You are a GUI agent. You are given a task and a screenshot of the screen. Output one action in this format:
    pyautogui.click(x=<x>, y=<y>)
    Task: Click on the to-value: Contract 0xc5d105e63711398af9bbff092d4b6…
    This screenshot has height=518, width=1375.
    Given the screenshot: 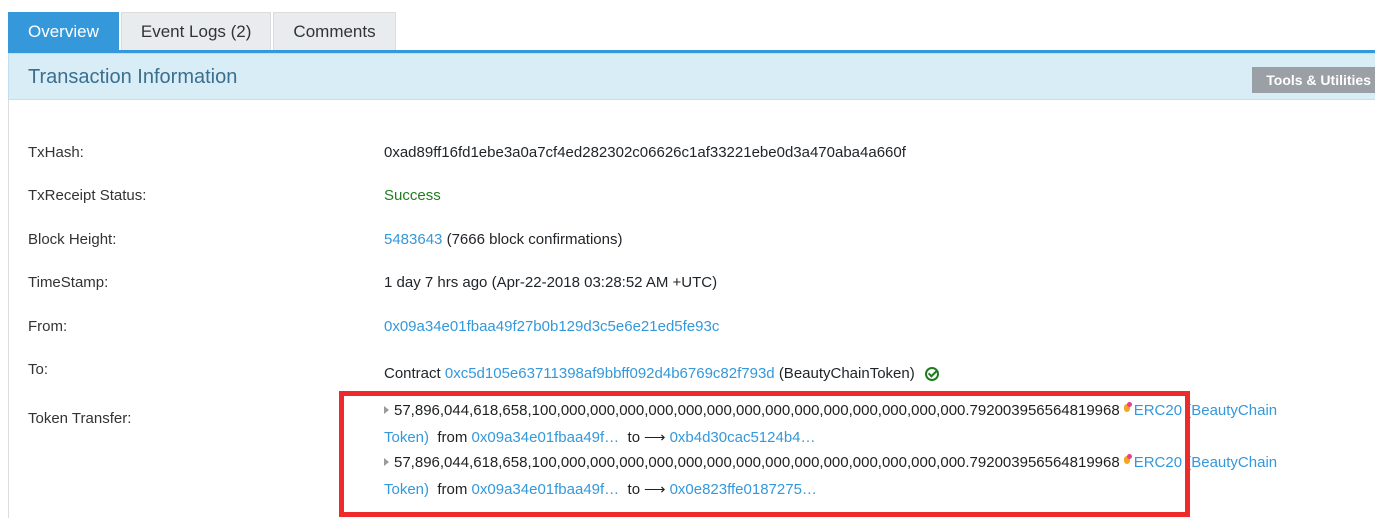 What is the action you would take?
    pyautogui.click(x=661, y=373)
    